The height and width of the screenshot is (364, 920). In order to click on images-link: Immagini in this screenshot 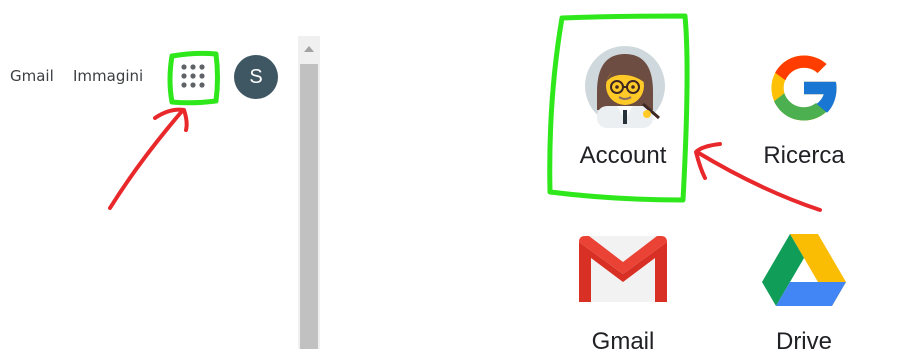, I will do `click(108, 76)`.